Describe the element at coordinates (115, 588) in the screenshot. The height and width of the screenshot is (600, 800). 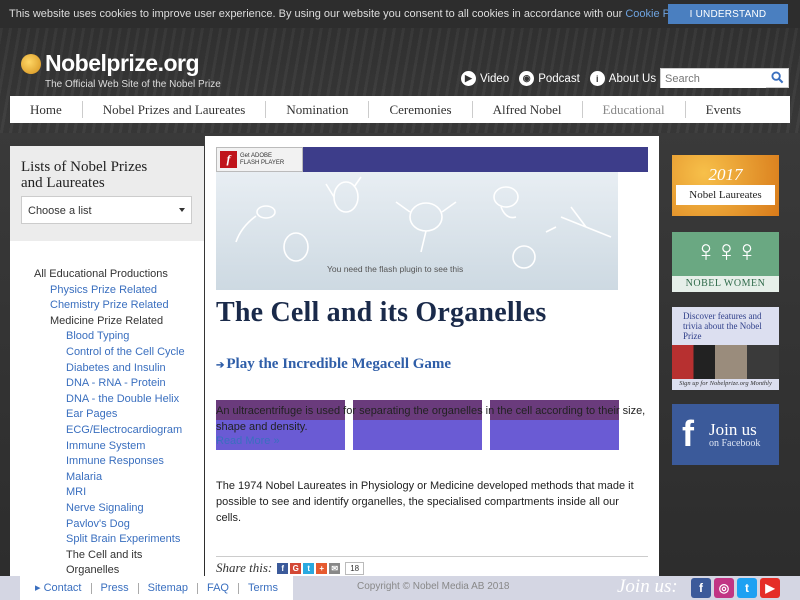
I see `footer-press: Press` at that location.